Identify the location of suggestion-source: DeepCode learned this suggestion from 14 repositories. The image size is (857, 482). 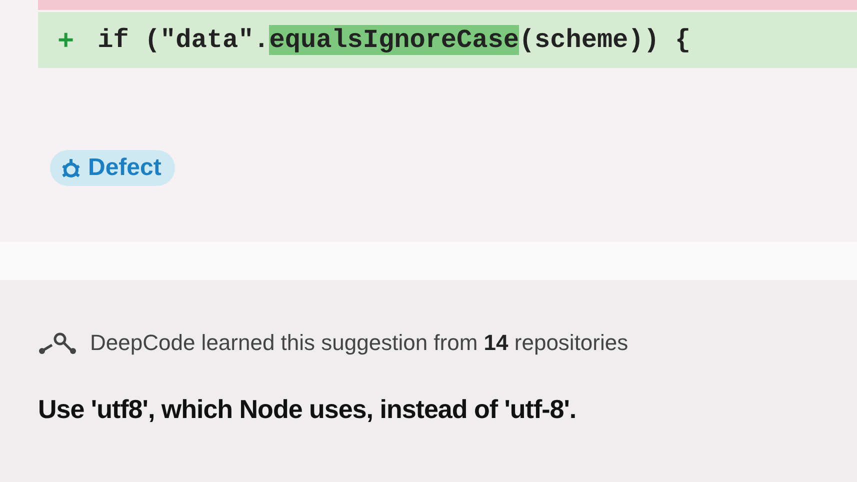
(359, 343).